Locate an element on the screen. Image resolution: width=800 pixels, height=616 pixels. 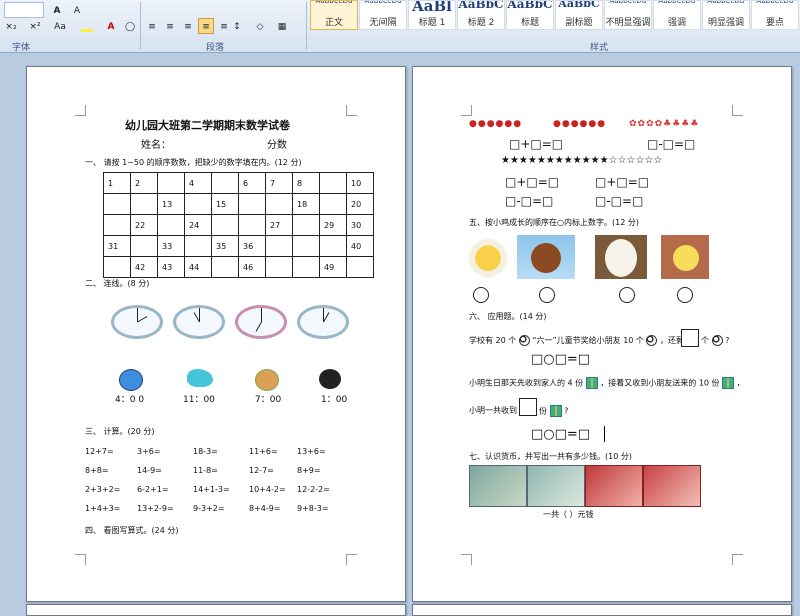
calc-problem: 14+1-3= is located at coordinates (211, 489).